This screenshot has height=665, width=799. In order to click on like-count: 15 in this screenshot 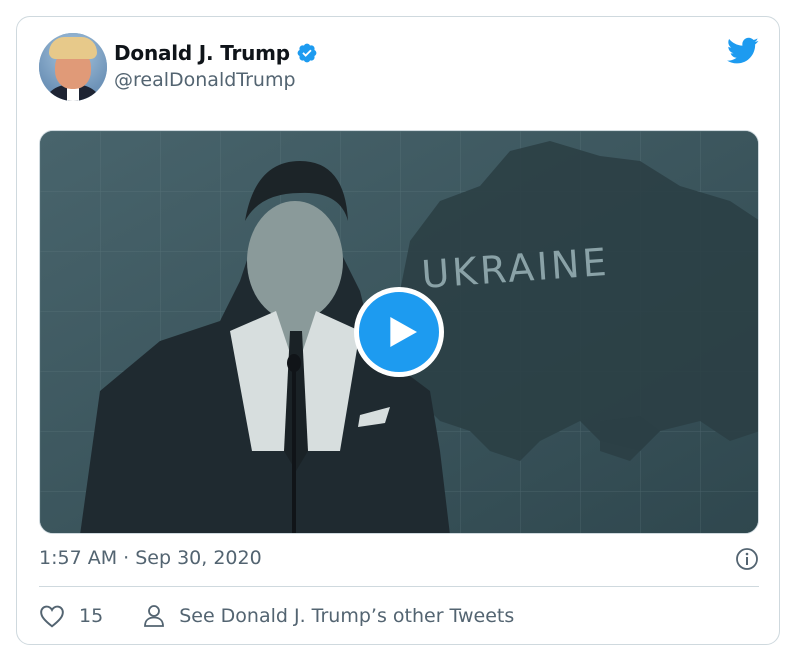, I will do `click(91, 616)`.